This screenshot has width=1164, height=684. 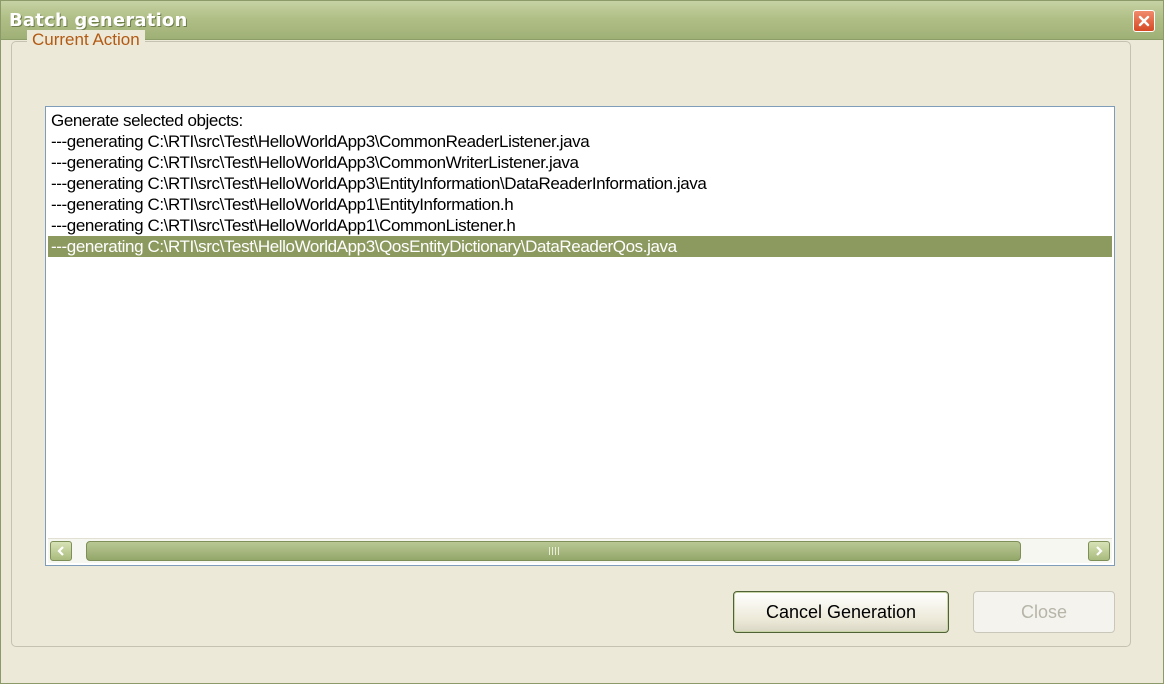 I want to click on close-icon, so click(x=1144, y=21).